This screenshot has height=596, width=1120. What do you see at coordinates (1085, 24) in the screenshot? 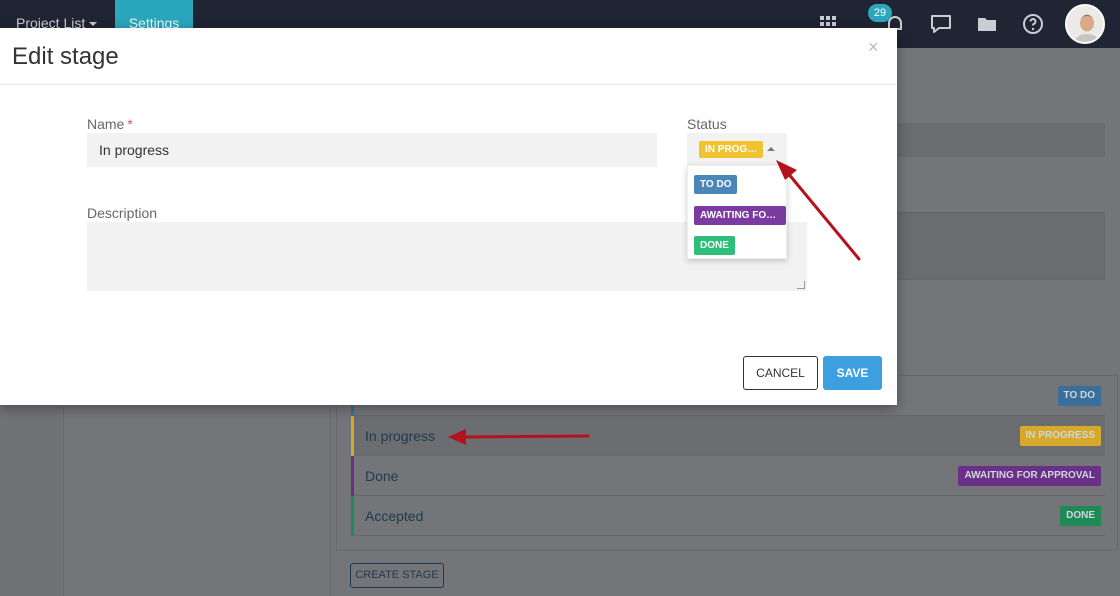
I see `user-avatar` at bounding box center [1085, 24].